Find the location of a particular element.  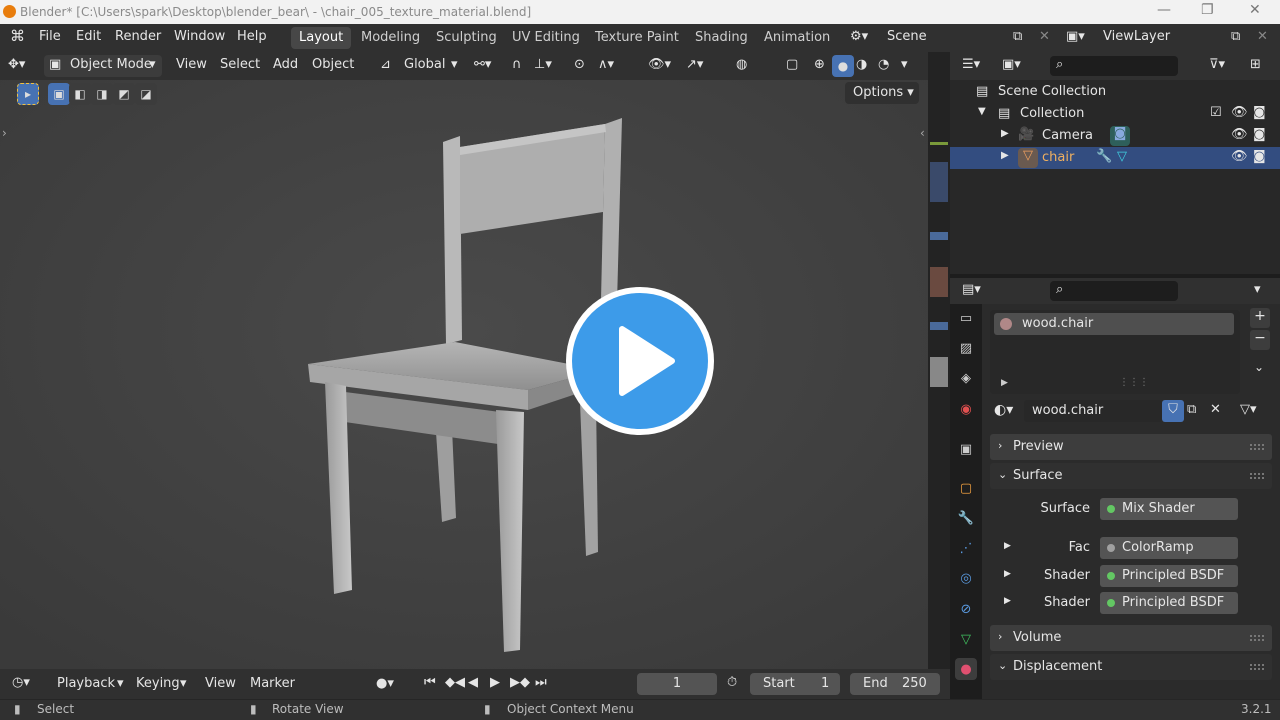

proportional-edit-icon: ⊙ is located at coordinates (579, 64).